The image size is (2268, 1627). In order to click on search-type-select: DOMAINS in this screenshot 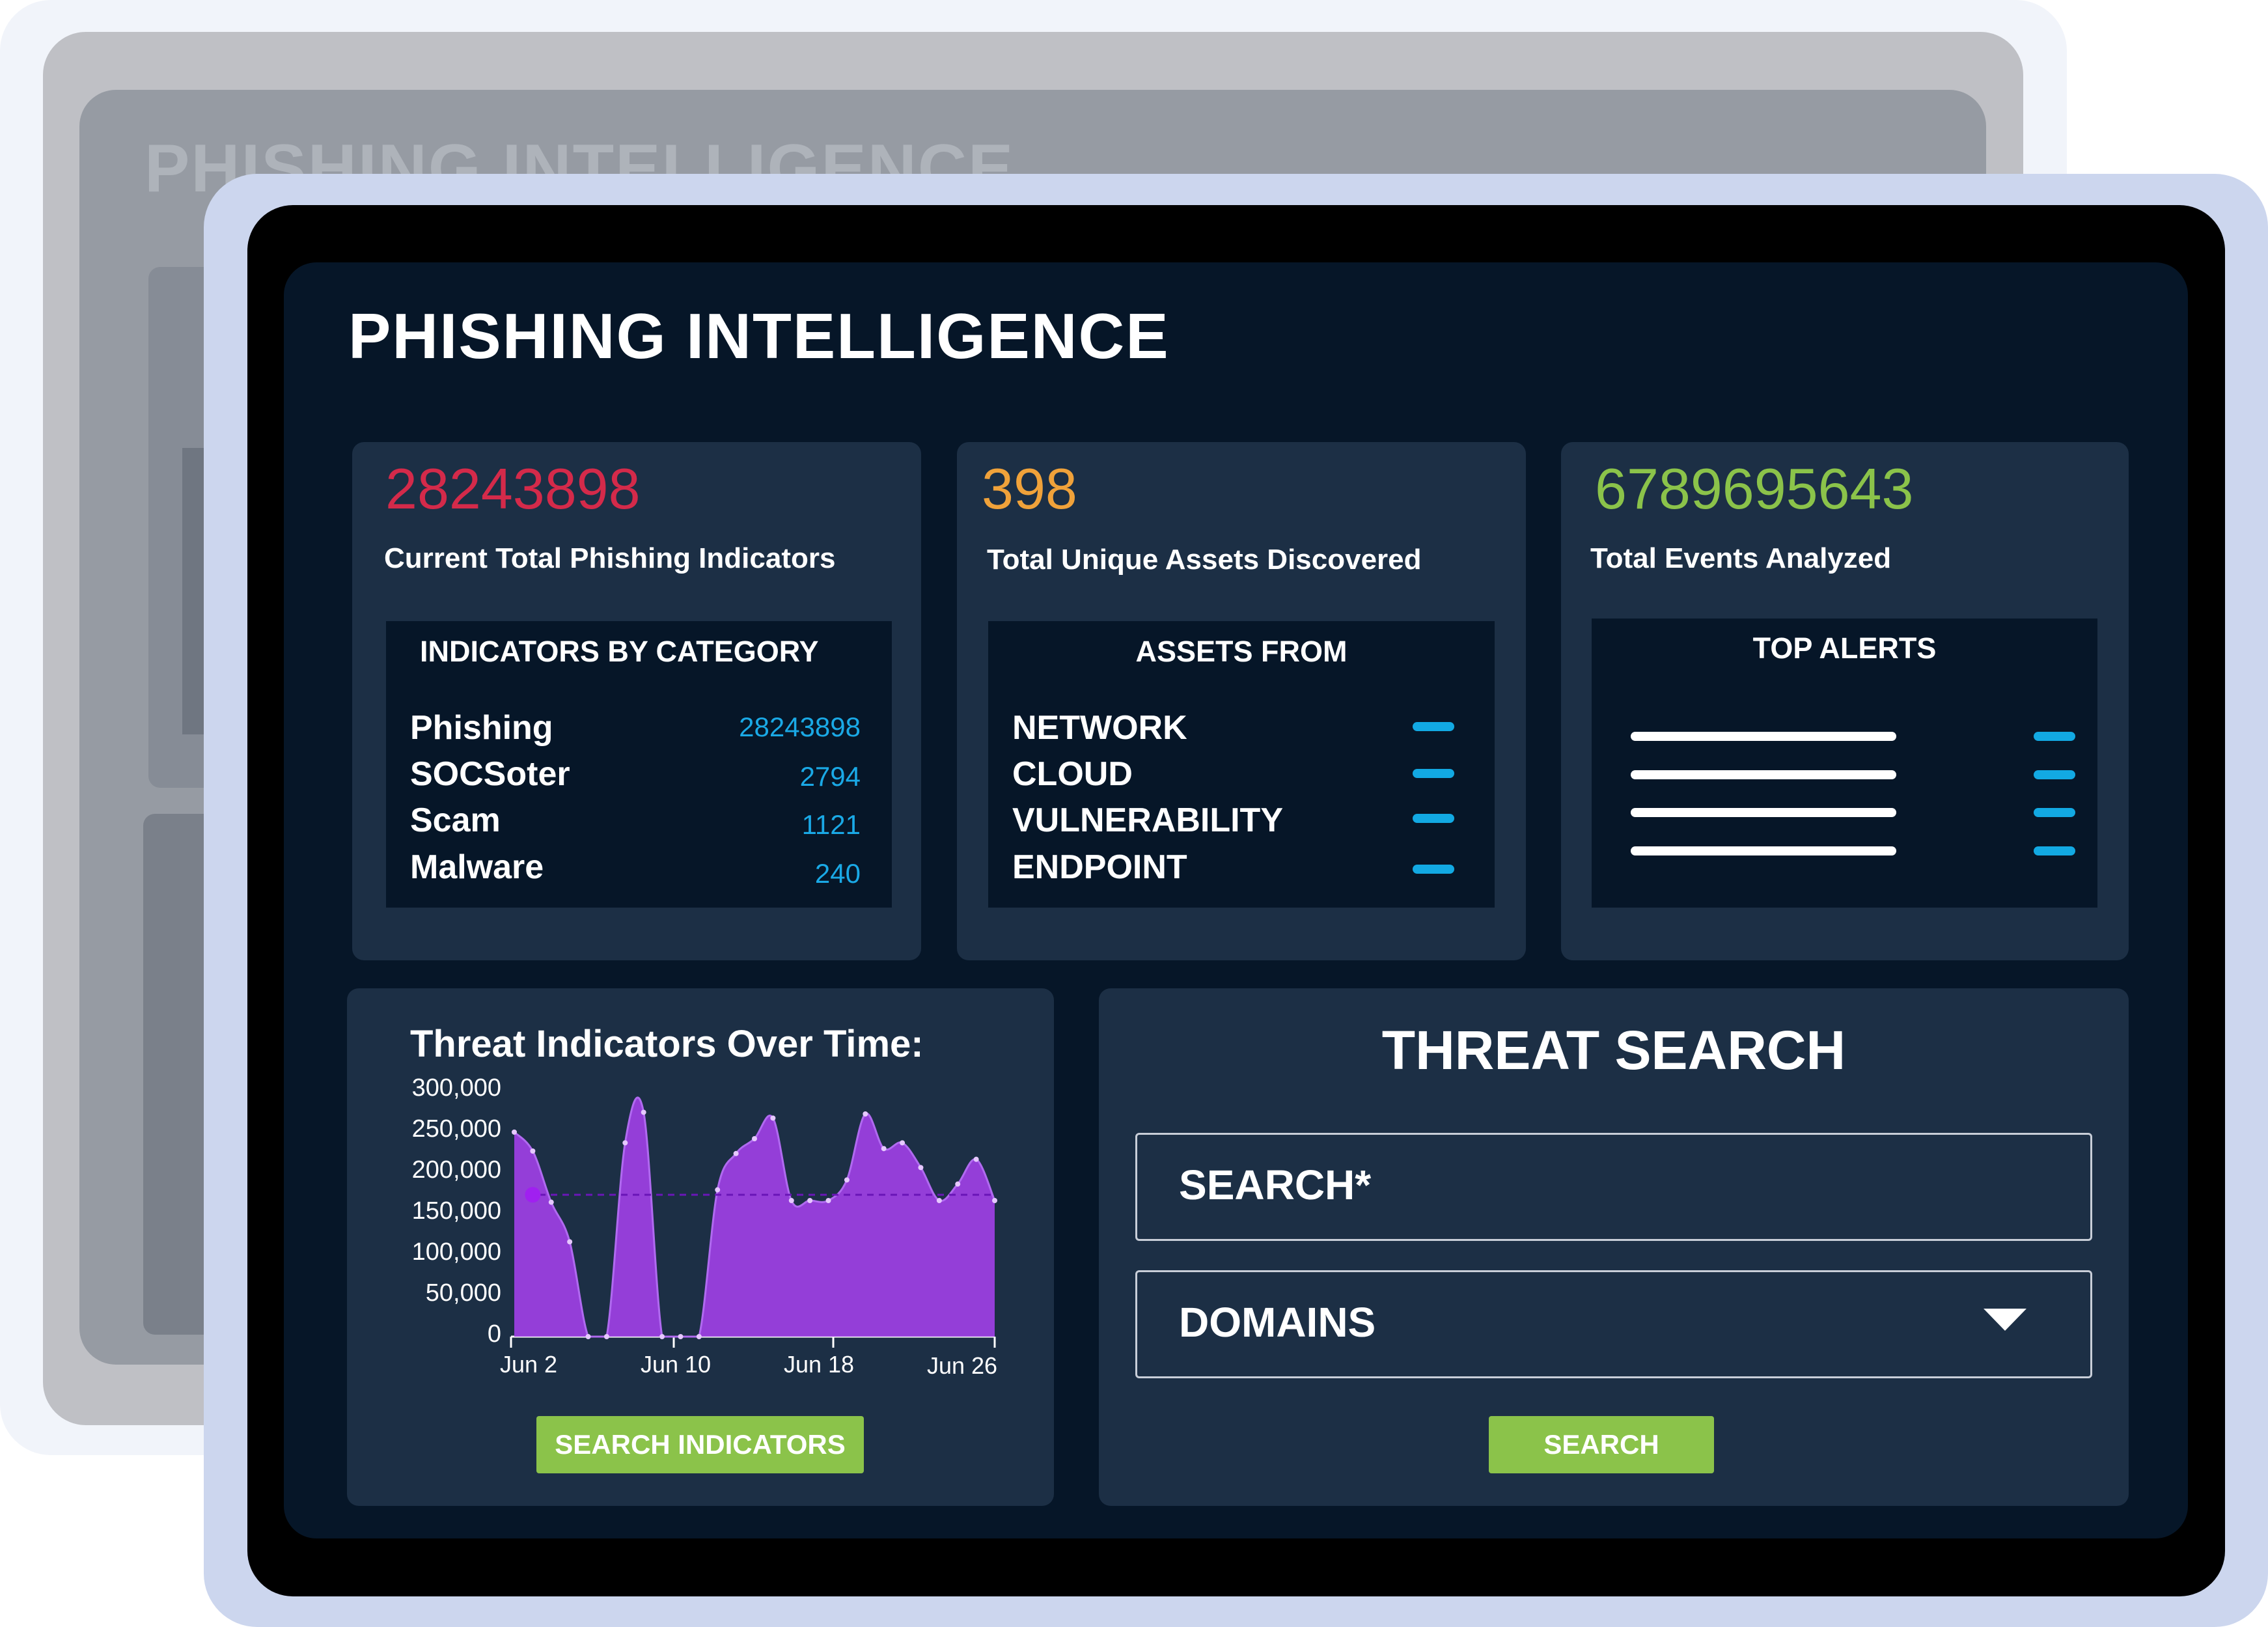, I will do `click(1613, 1324)`.